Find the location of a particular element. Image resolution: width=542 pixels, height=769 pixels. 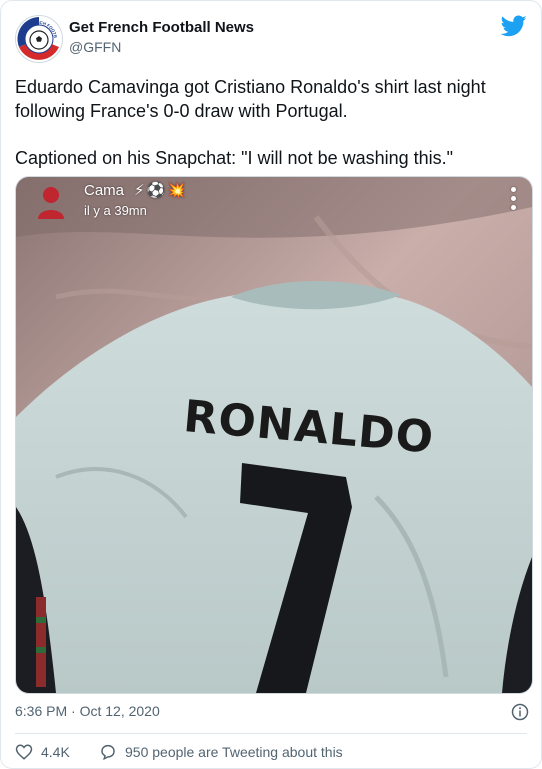

gffn-logo-avatar: GET FRENCH FOOTBALL NEWS is located at coordinates (38, 38).